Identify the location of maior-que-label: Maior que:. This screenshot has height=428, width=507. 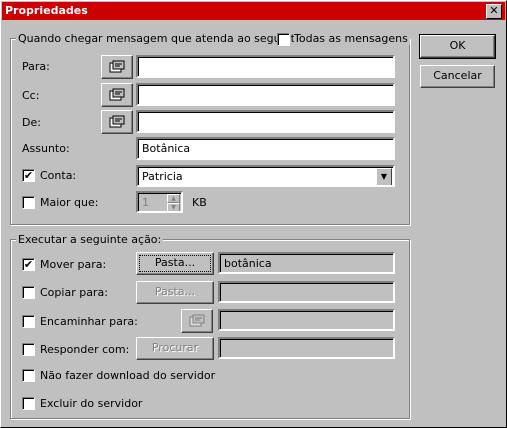
(69, 202).